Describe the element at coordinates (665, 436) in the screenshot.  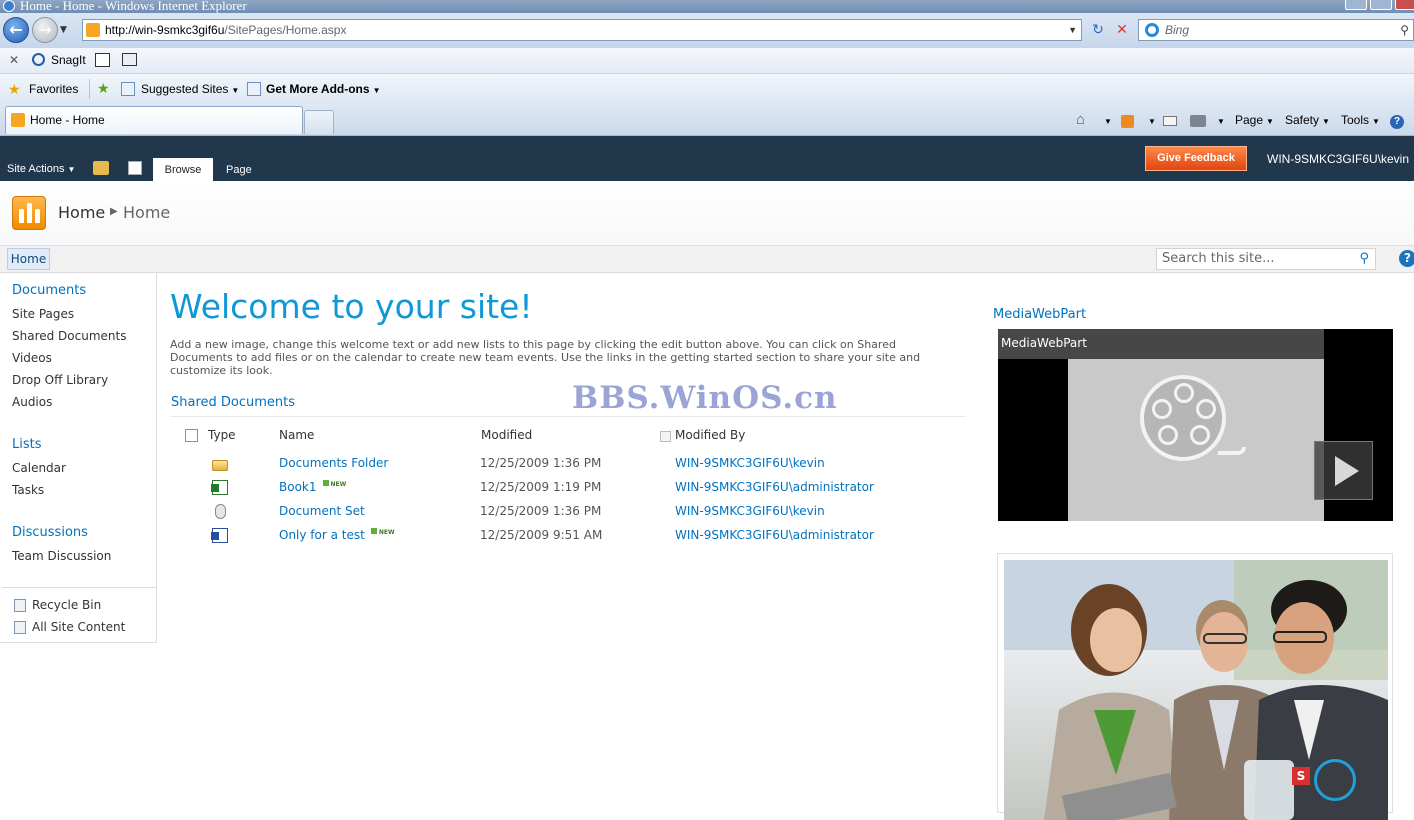
I see `column-filter-checkbox` at that location.